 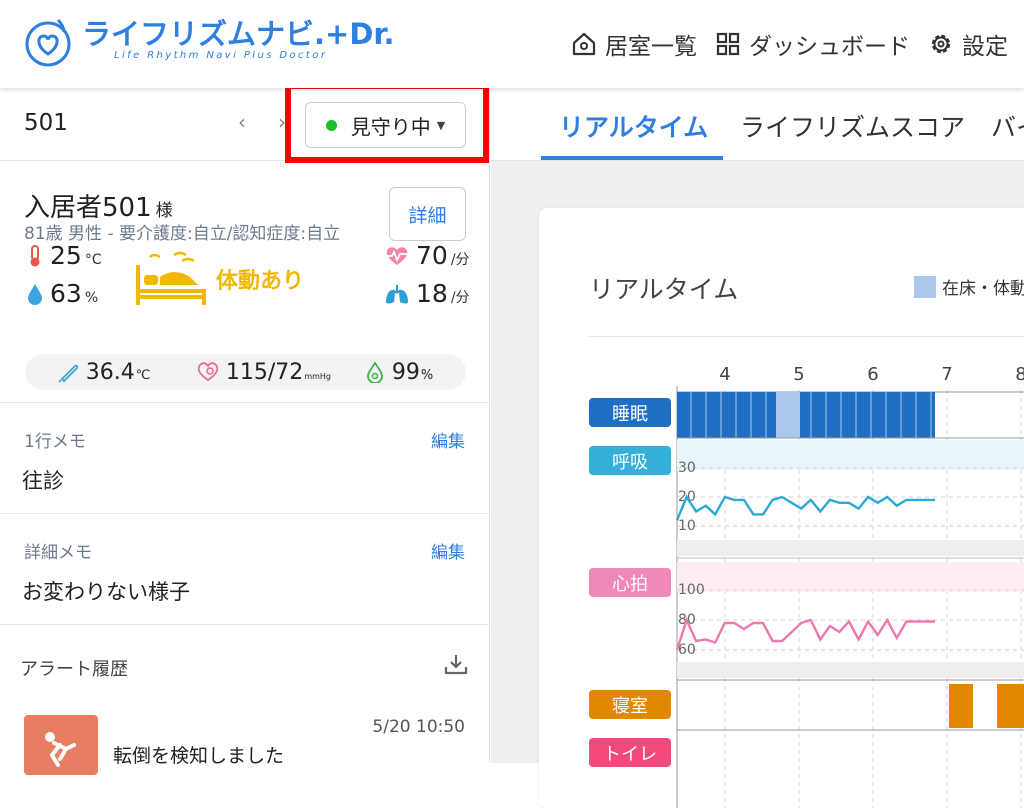 I want to click on prev-room-button: ‹, so click(x=242, y=122).